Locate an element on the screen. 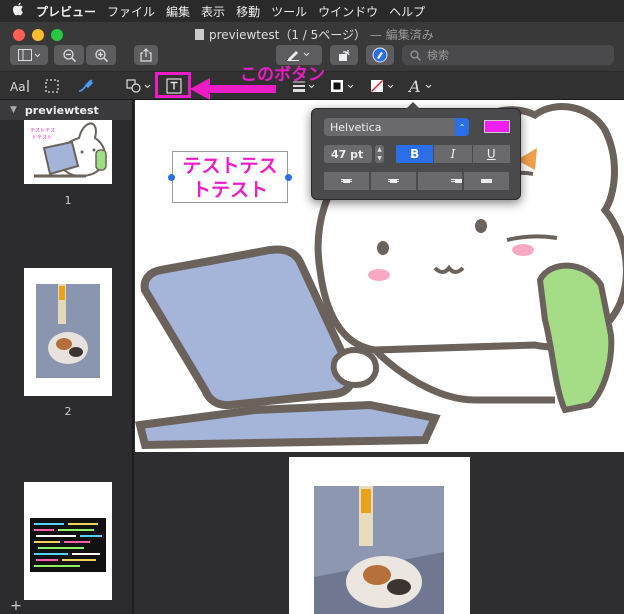  rotate-icon is located at coordinates (344, 55).